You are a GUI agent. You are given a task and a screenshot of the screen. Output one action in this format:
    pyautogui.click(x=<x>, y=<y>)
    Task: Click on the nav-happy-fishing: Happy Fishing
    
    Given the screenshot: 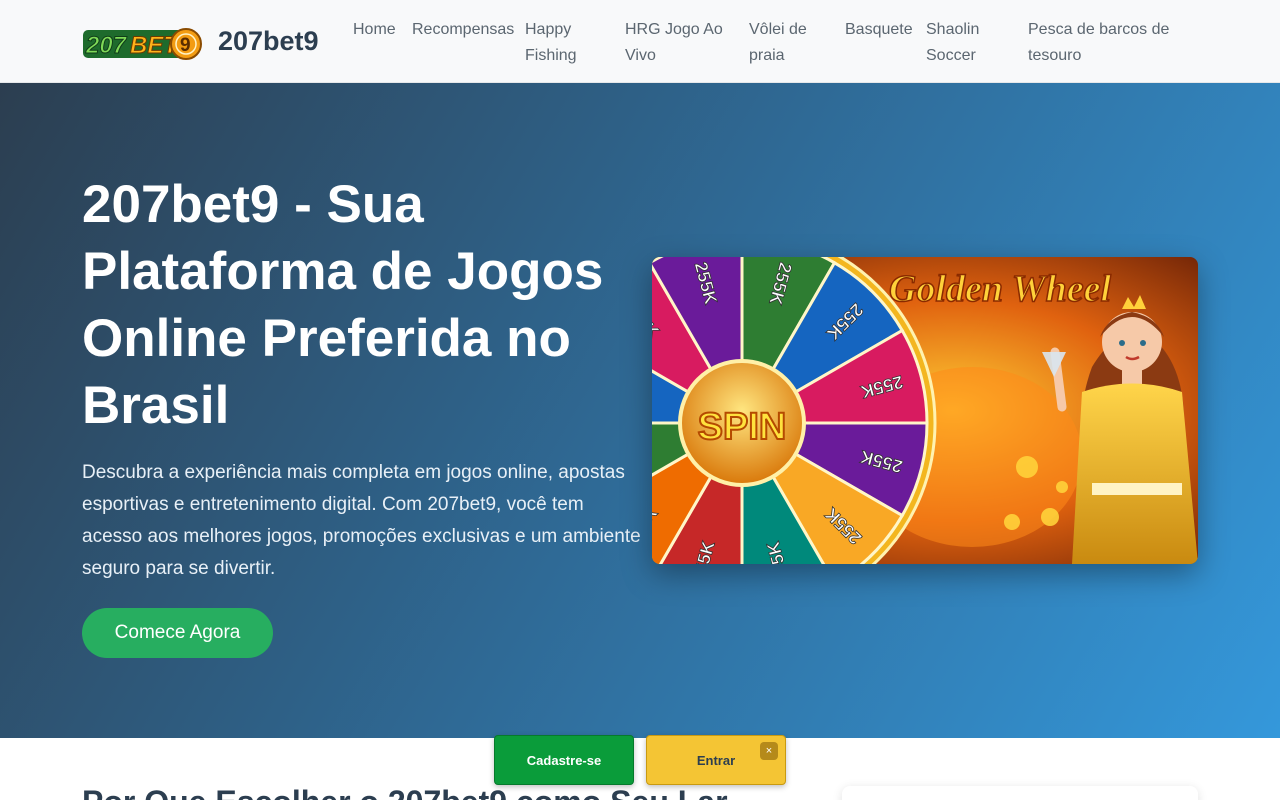 What is the action you would take?
    pyautogui.click(x=565, y=43)
    